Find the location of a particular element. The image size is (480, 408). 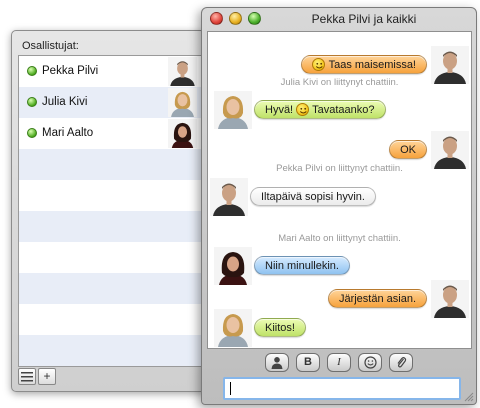

participant-name: Pekka Pilvi is located at coordinates (70, 71).